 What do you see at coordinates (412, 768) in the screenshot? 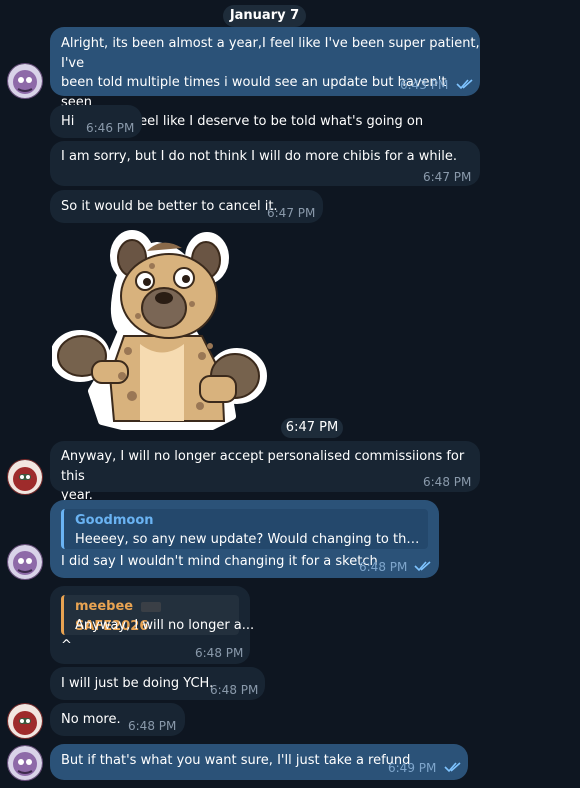
I see `message-time: 6:49 PM` at bounding box center [412, 768].